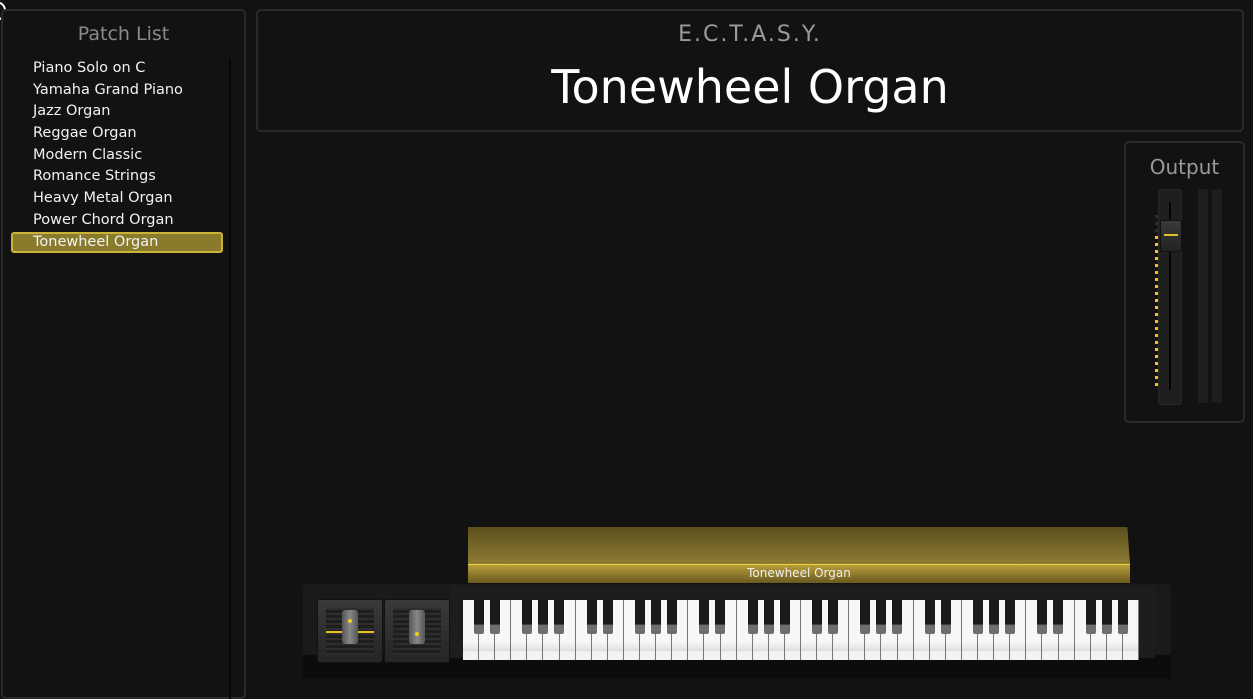 Image resolution: width=1253 pixels, height=699 pixels. Describe the element at coordinates (123, 34) in the screenshot. I see `patch-list-title: Patch List` at that location.